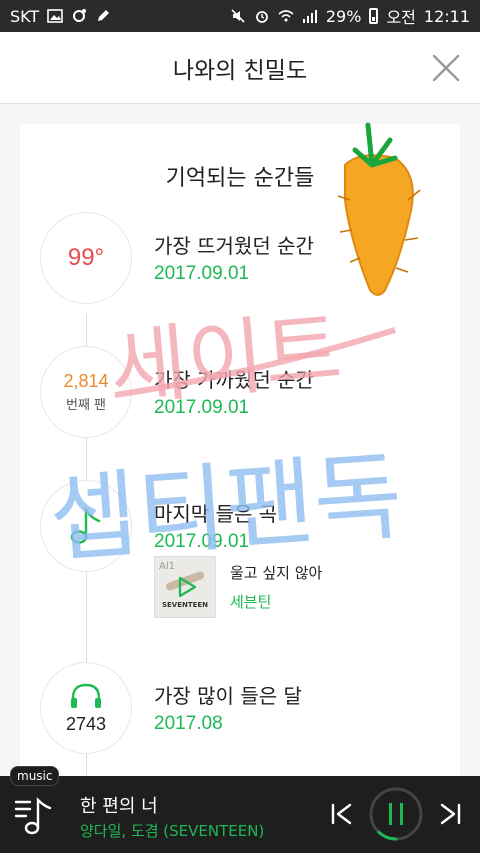  What do you see at coordinates (25, 16) in the screenshot?
I see `carrier-label: SKT` at bounding box center [25, 16].